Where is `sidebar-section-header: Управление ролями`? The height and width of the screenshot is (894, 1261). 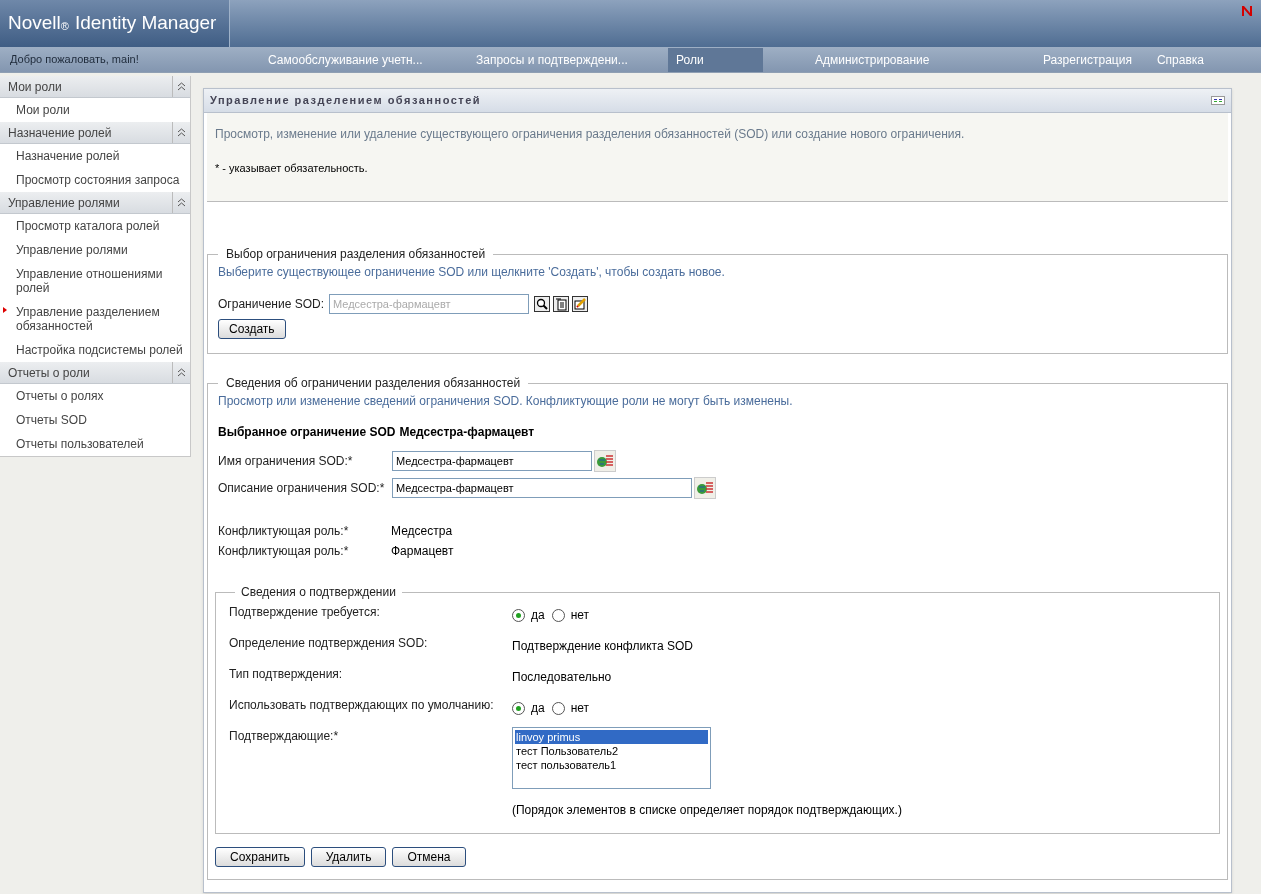 sidebar-section-header: Управление ролями is located at coordinates (95, 203).